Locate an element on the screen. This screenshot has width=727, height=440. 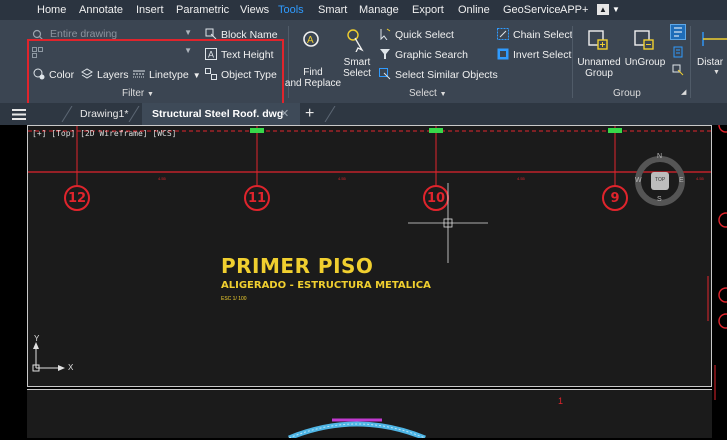
invert-select-icon is located at coordinates (503, 54).